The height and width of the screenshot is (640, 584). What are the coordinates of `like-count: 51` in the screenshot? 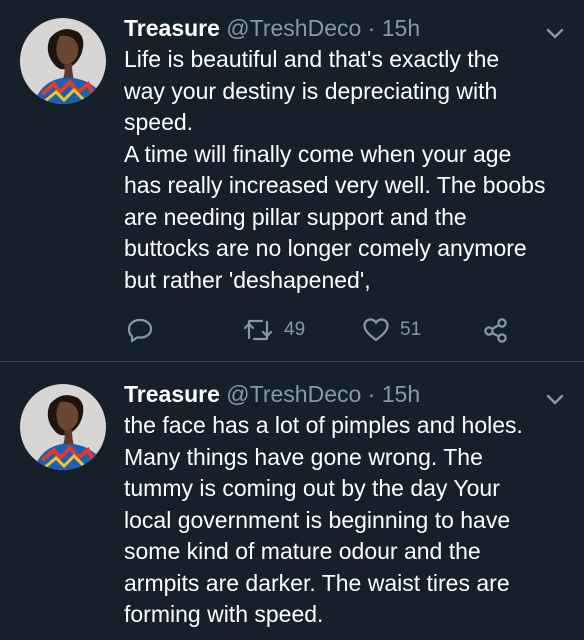 It's located at (411, 329).